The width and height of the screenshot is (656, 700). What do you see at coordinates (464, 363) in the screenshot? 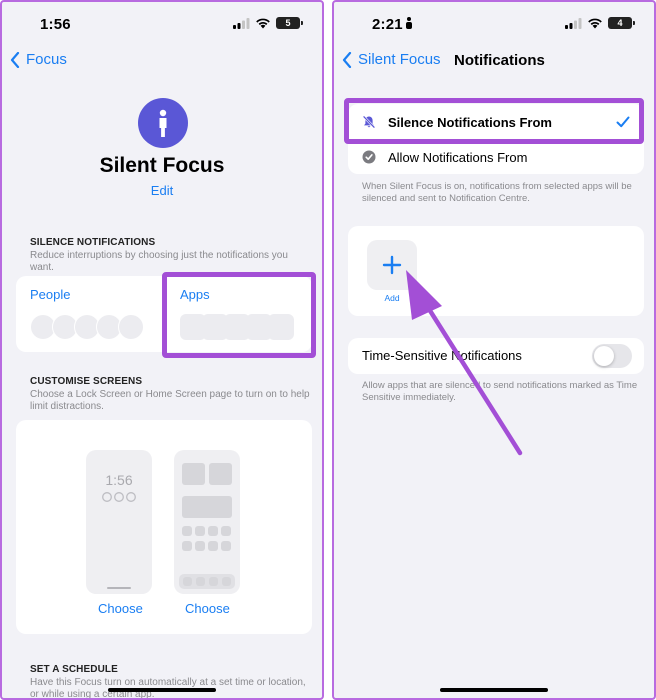
I see `arrow-annotation` at bounding box center [464, 363].